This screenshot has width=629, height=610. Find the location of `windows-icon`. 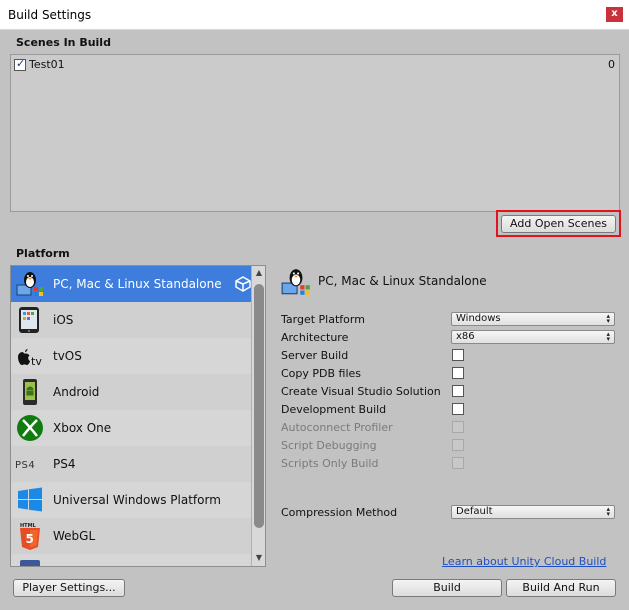

windows-icon is located at coordinates (30, 499).